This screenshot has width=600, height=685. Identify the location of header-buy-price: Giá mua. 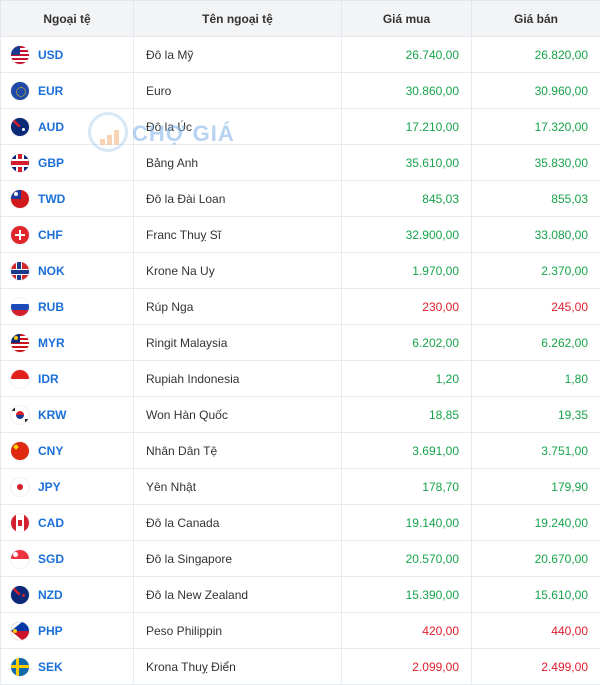
(407, 19).